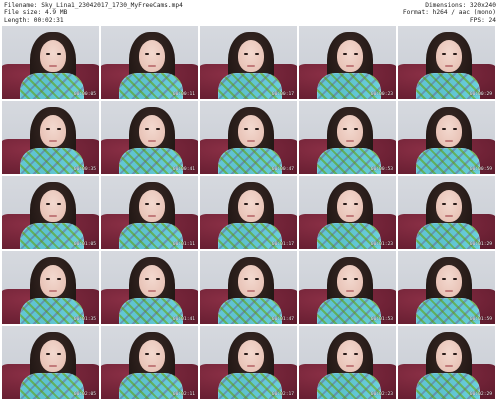 The image size is (500, 403). I want to click on thumbnail-timestamp: 00:01:17, so click(282, 244).